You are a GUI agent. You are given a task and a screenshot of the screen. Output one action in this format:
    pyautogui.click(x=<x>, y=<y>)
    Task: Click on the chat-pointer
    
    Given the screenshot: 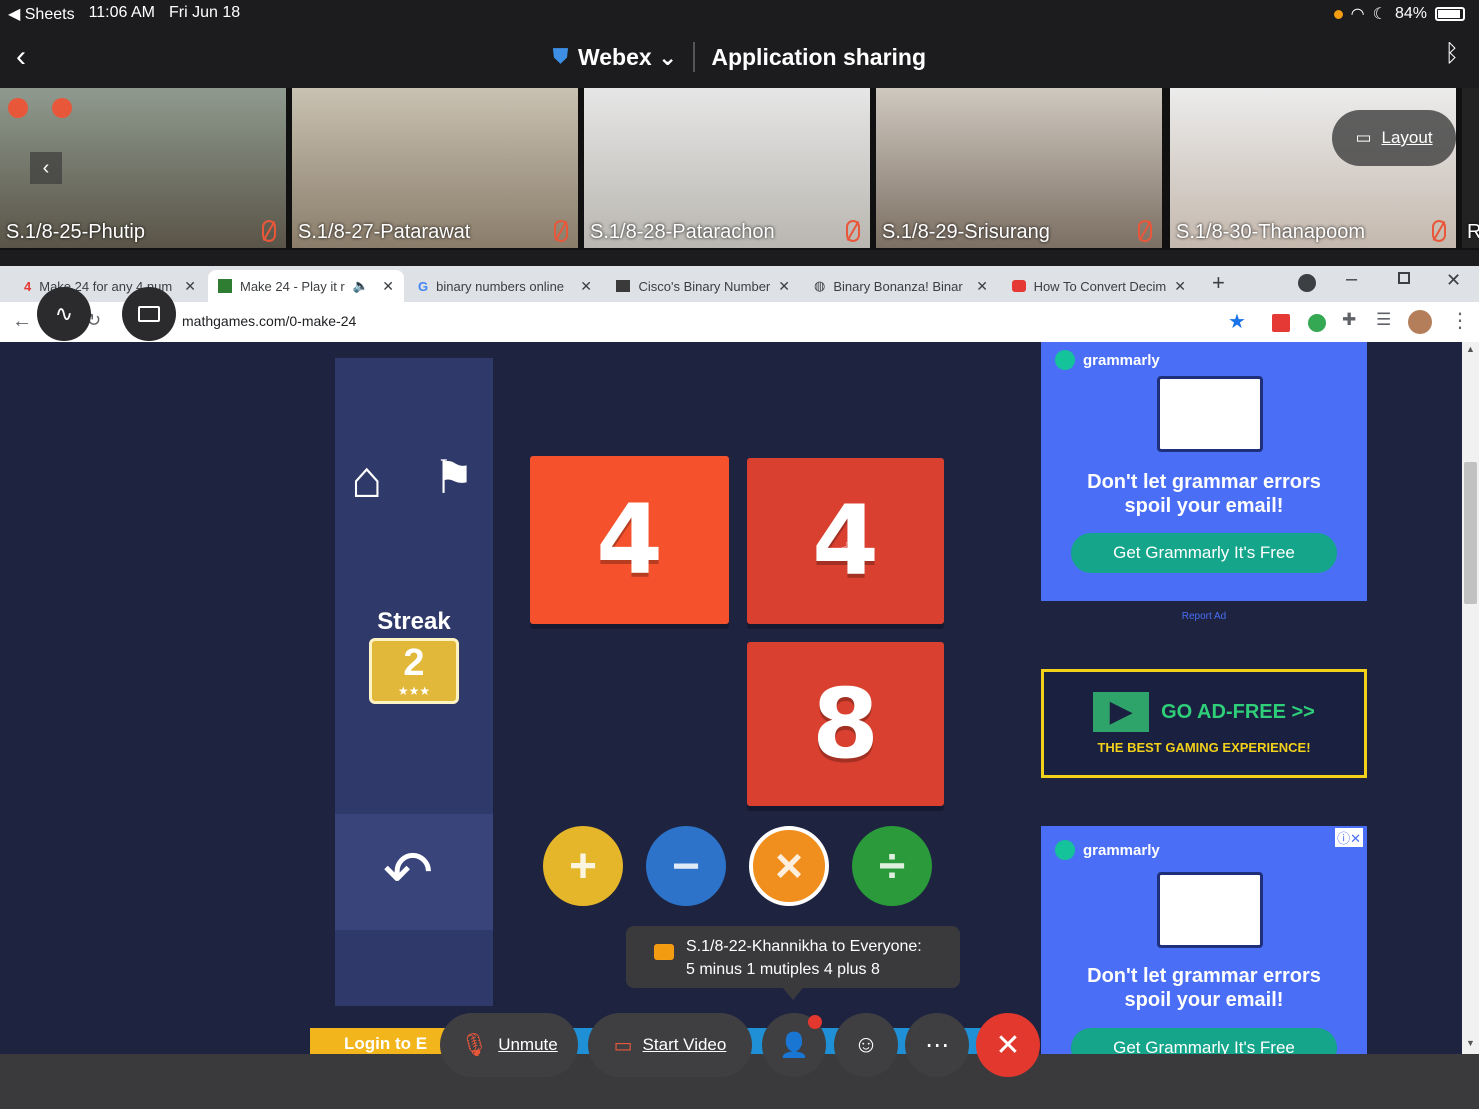 What is the action you would take?
    pyautogui.click(x=793, y=994)
    